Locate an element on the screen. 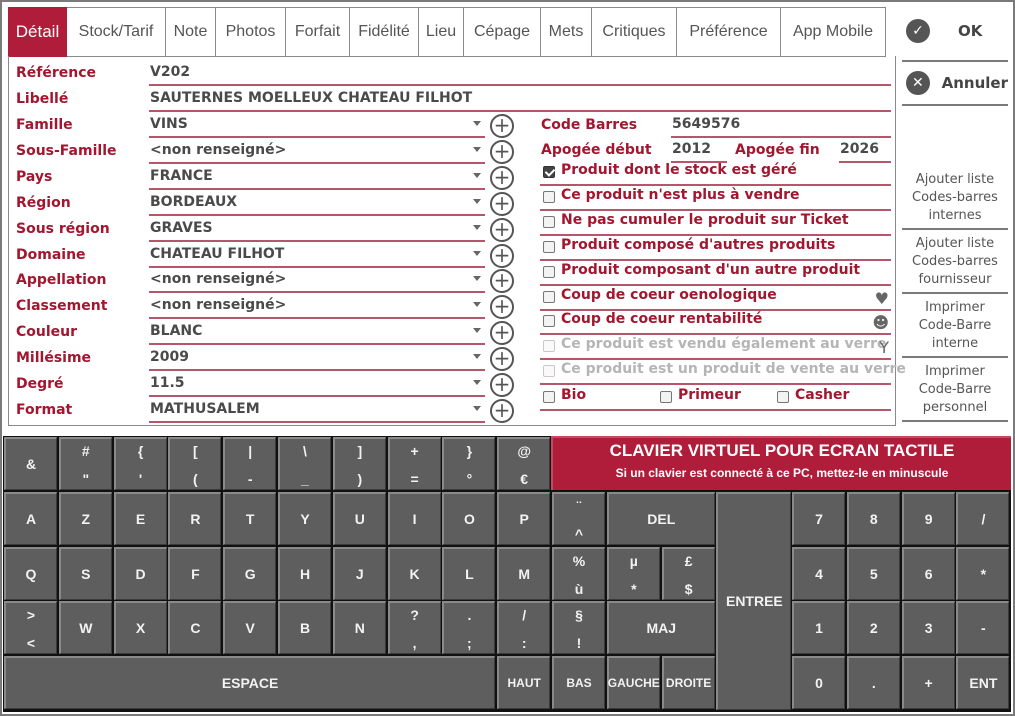  key: Q is located at coordinates (30, 573).